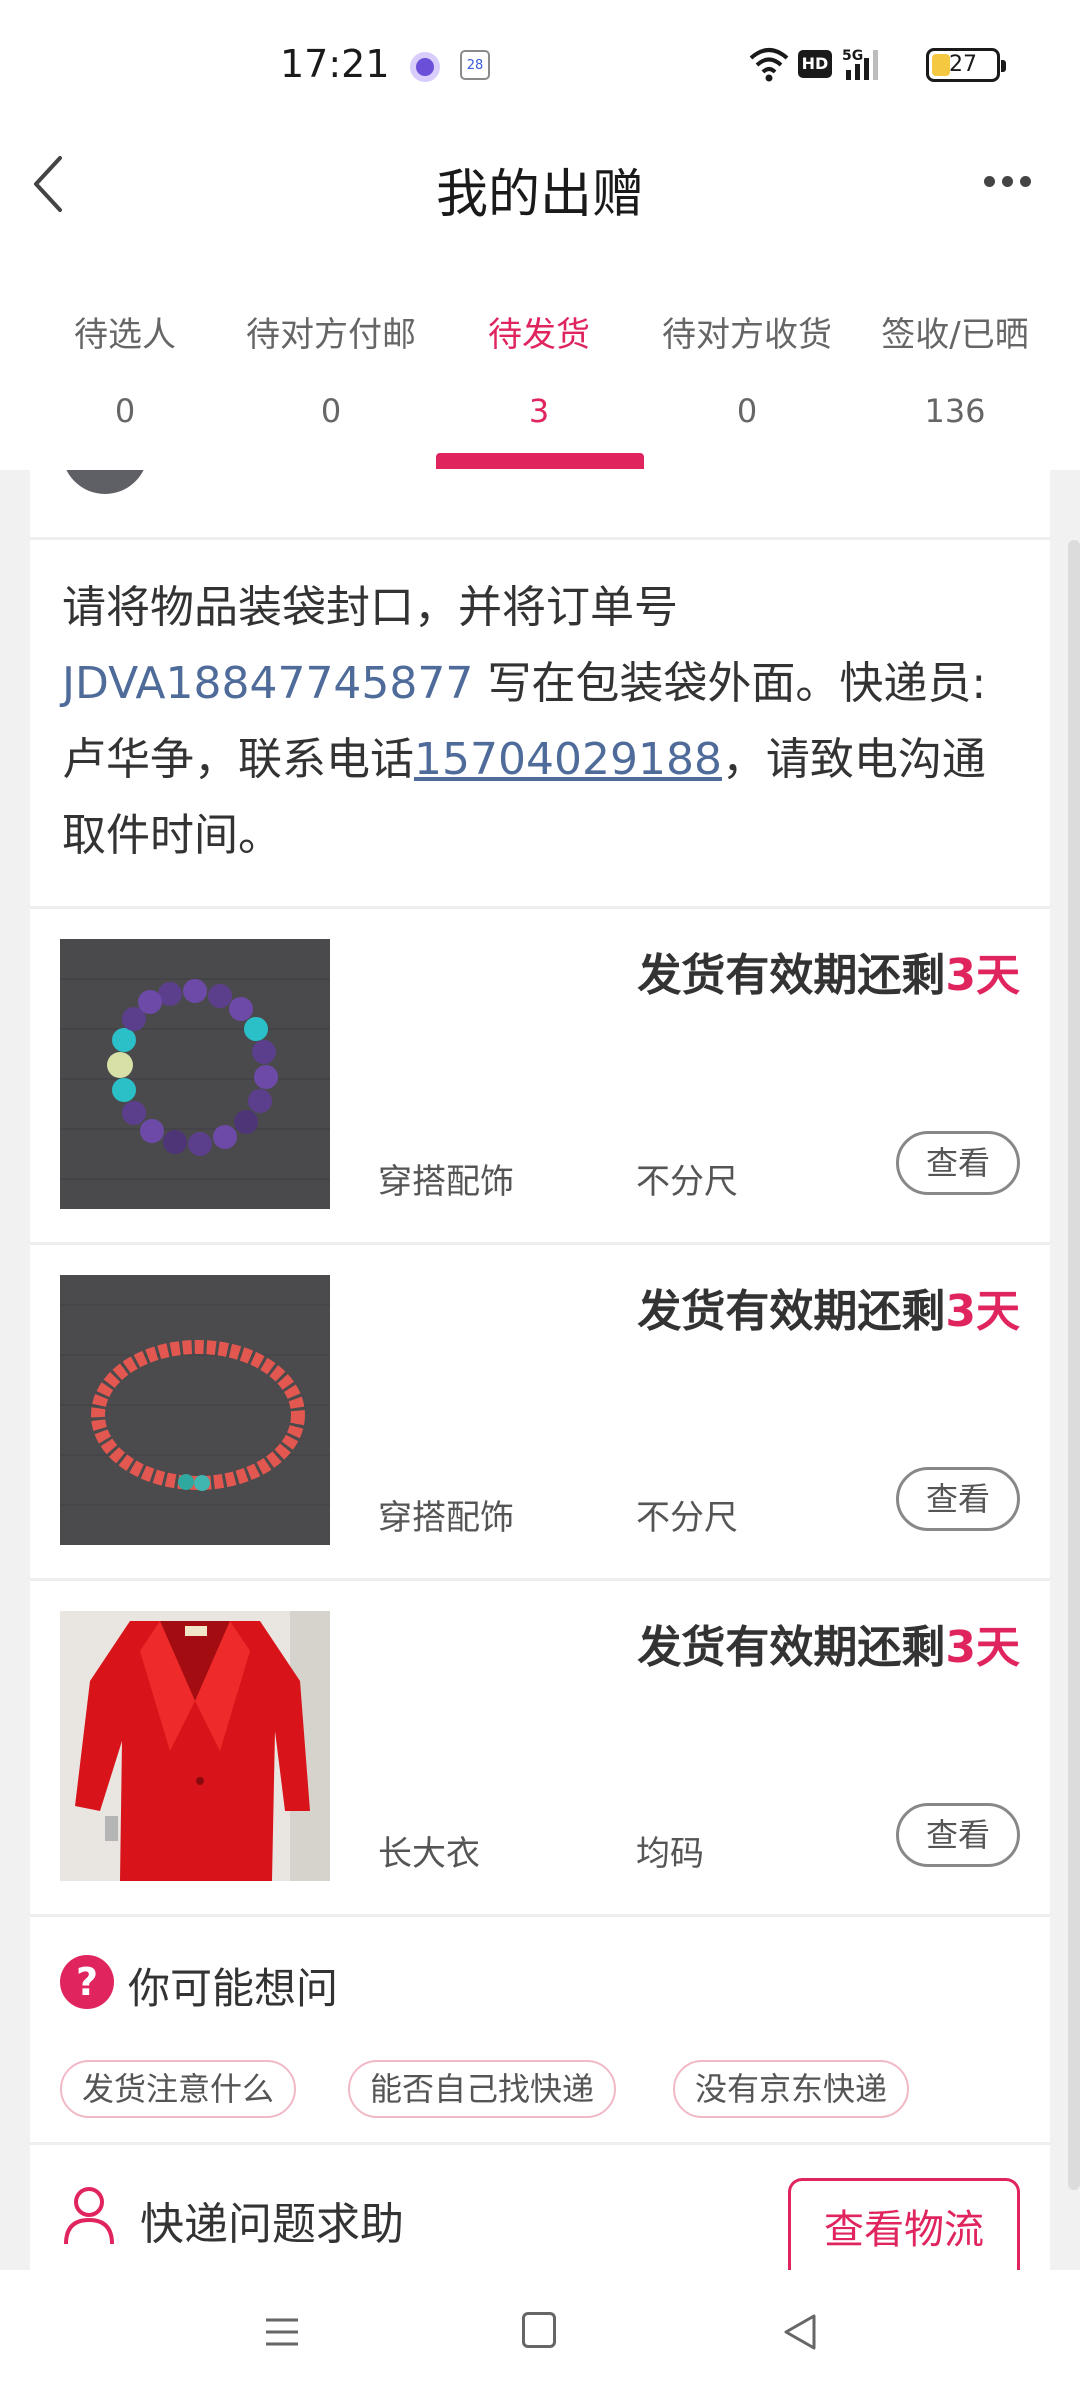 This screenshot has height=2400, width=1080. Describe the element at coordinates (429, 1854) in the screenshot. I see `item-category: 长大衣` at that location.